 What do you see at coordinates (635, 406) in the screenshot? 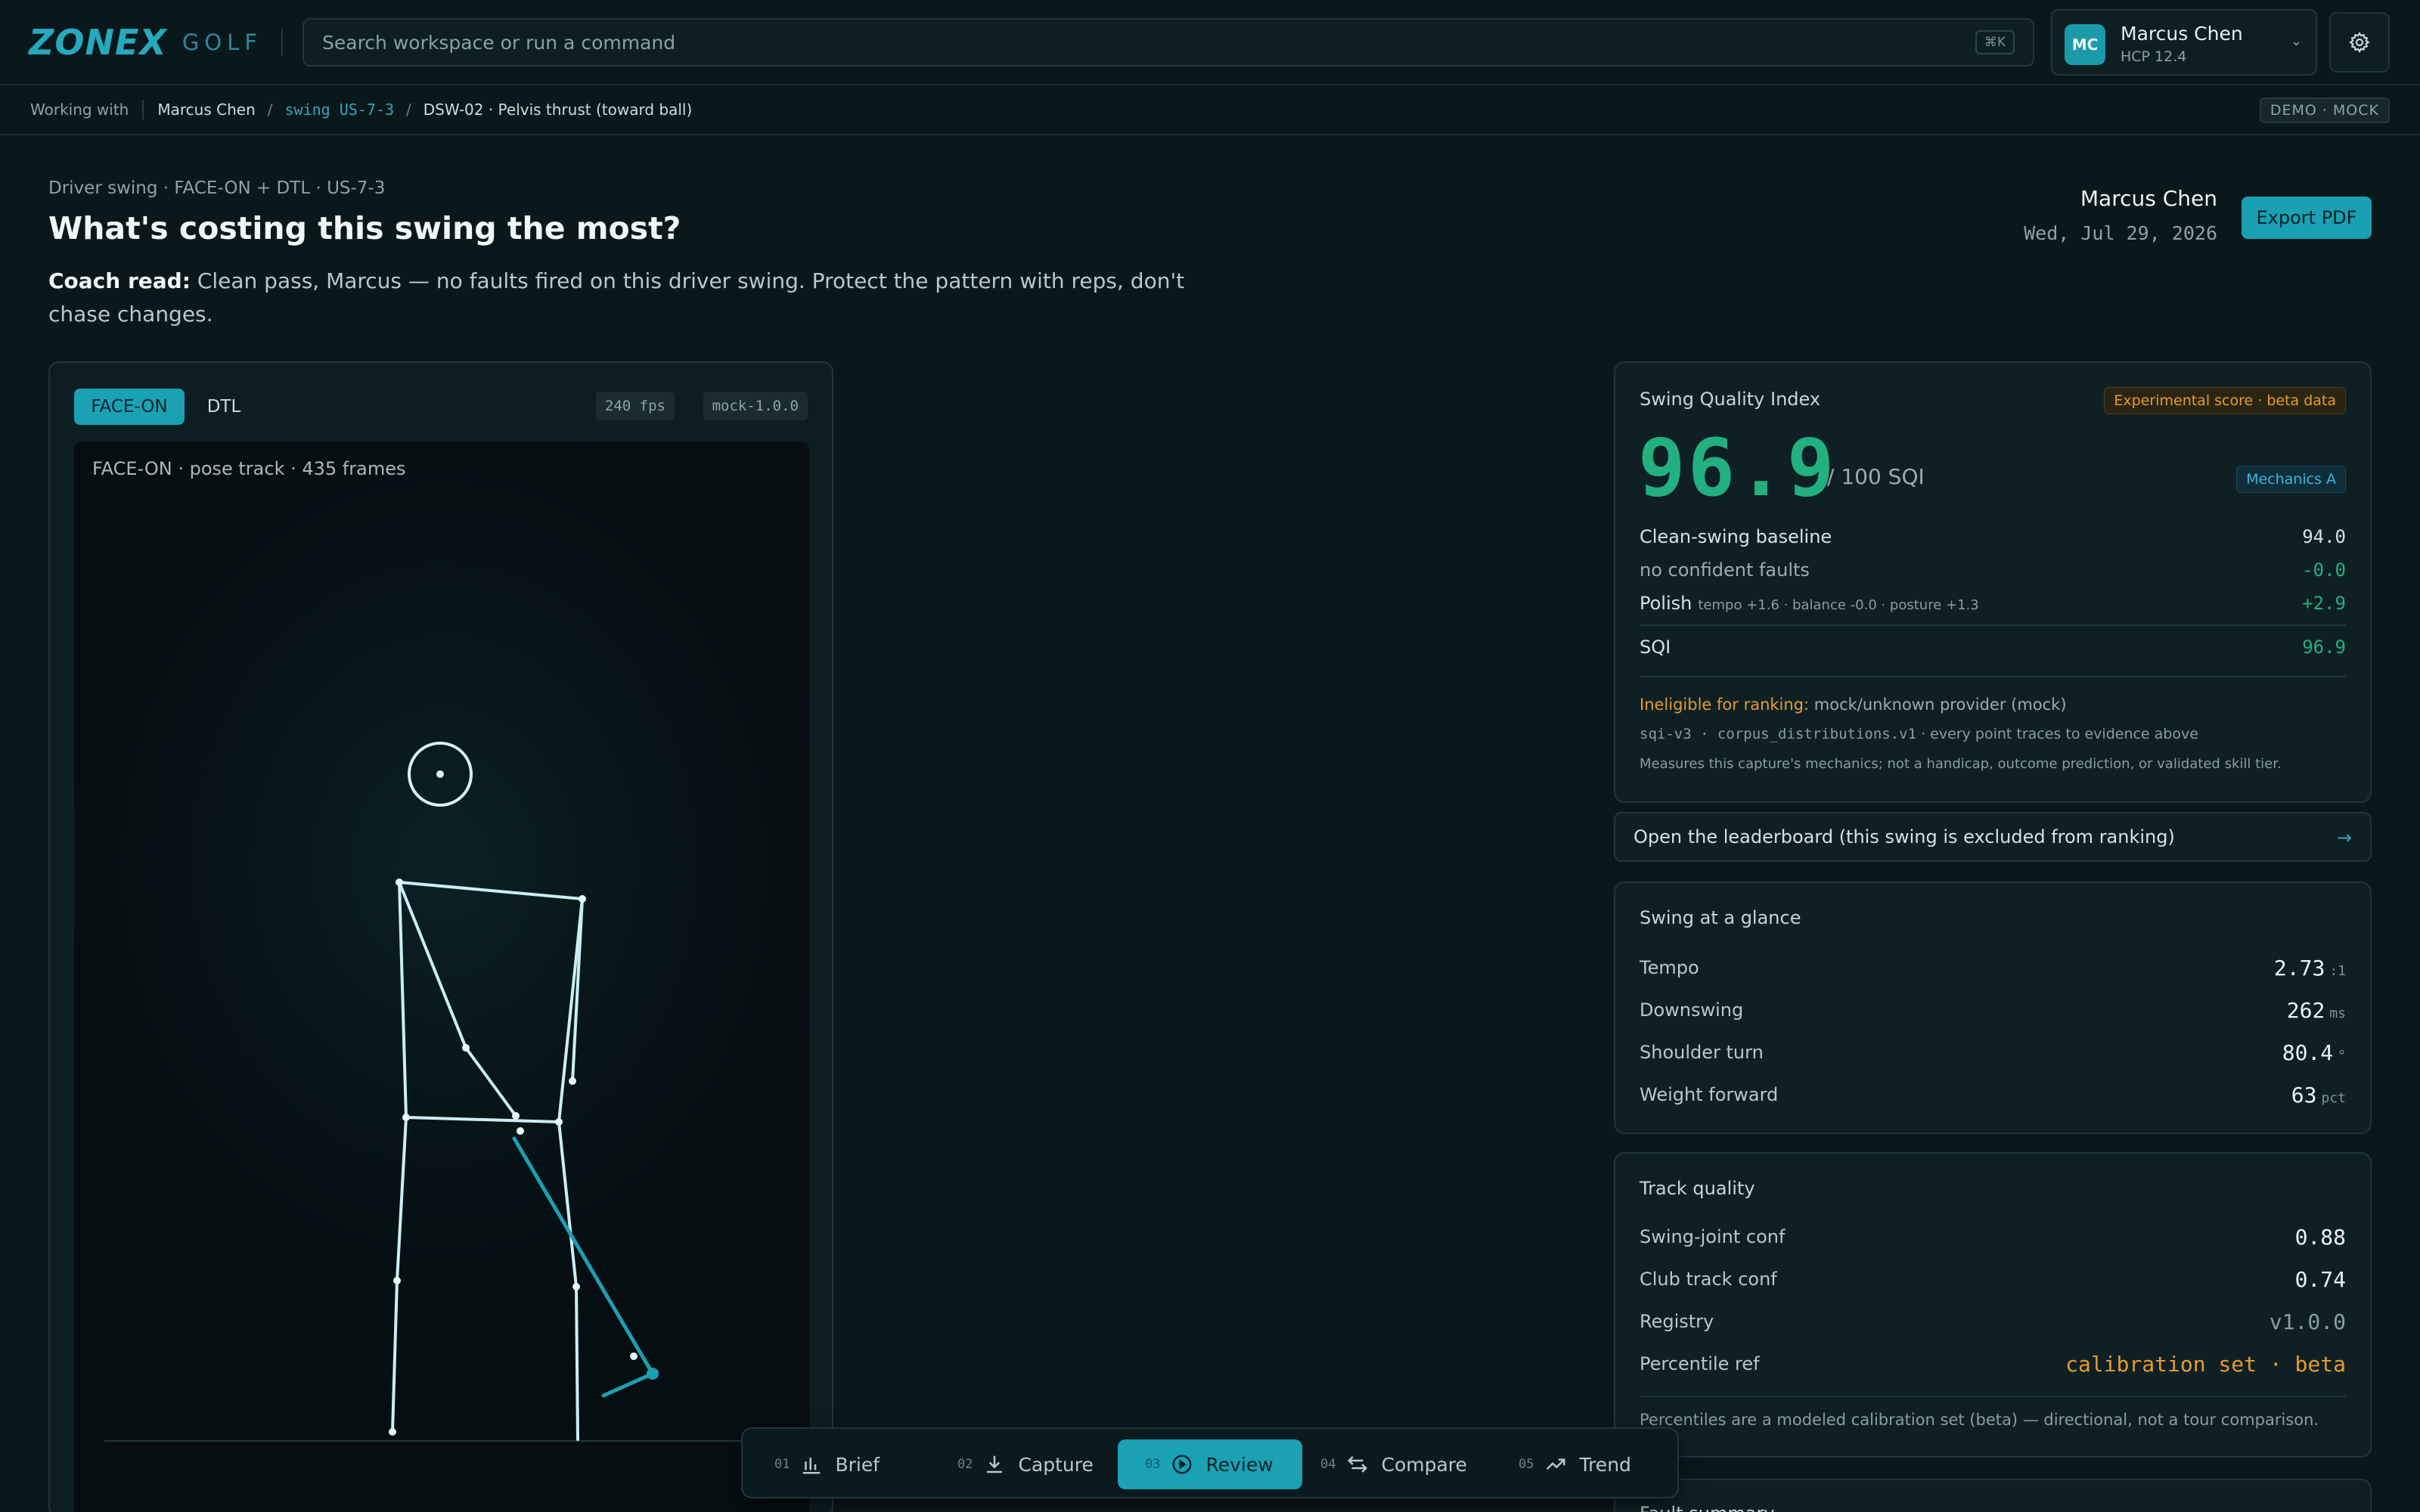
I see `fps-chip: 240 fps` at bounding box center [635, 406].